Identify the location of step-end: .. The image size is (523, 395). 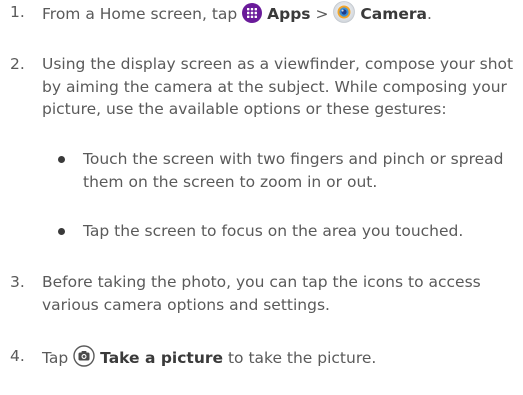
(429, 14).